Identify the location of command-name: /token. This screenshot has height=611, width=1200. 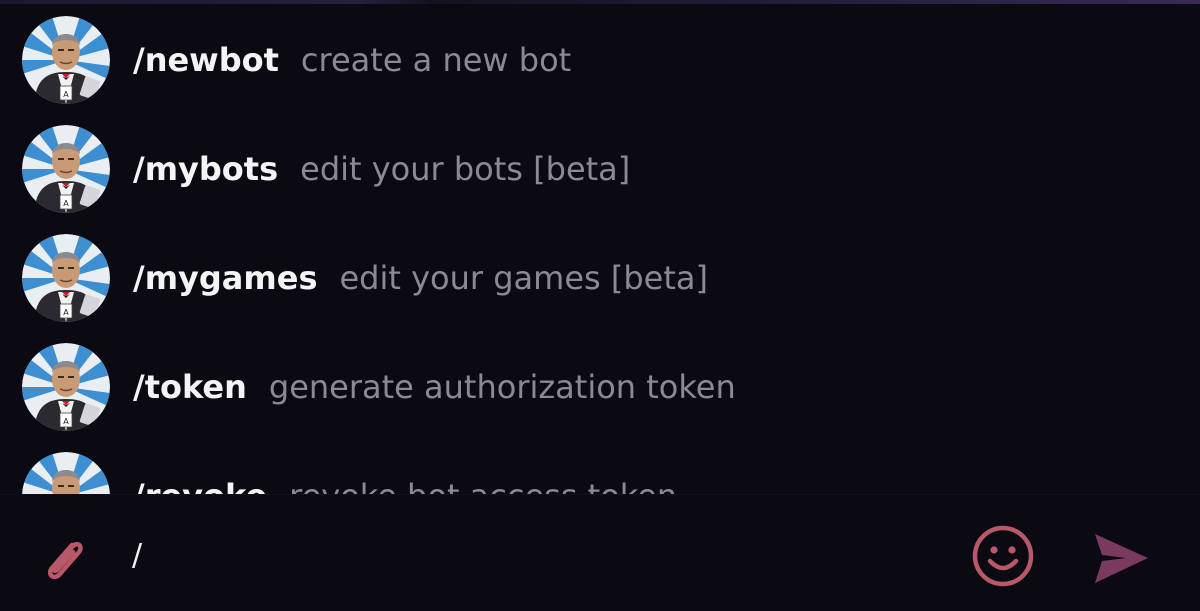
(190, 387).